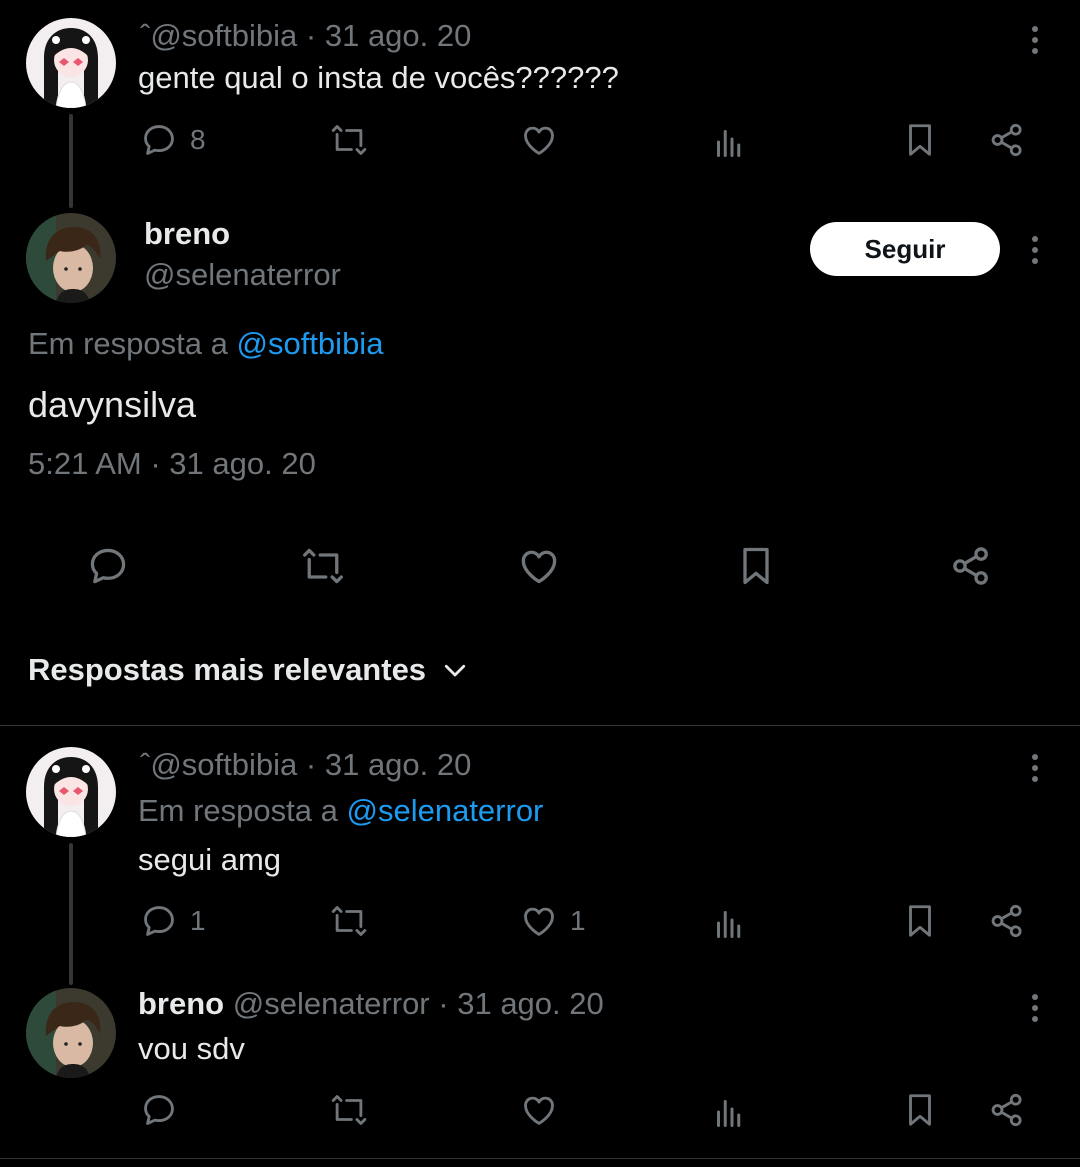 The width and height of the screenshot is (1080, 1167). What do you see at coordinates (227, 669) in the screenshot?
I see `sort-label: Respostas mais relevantes` at bounding box center [227, 669].